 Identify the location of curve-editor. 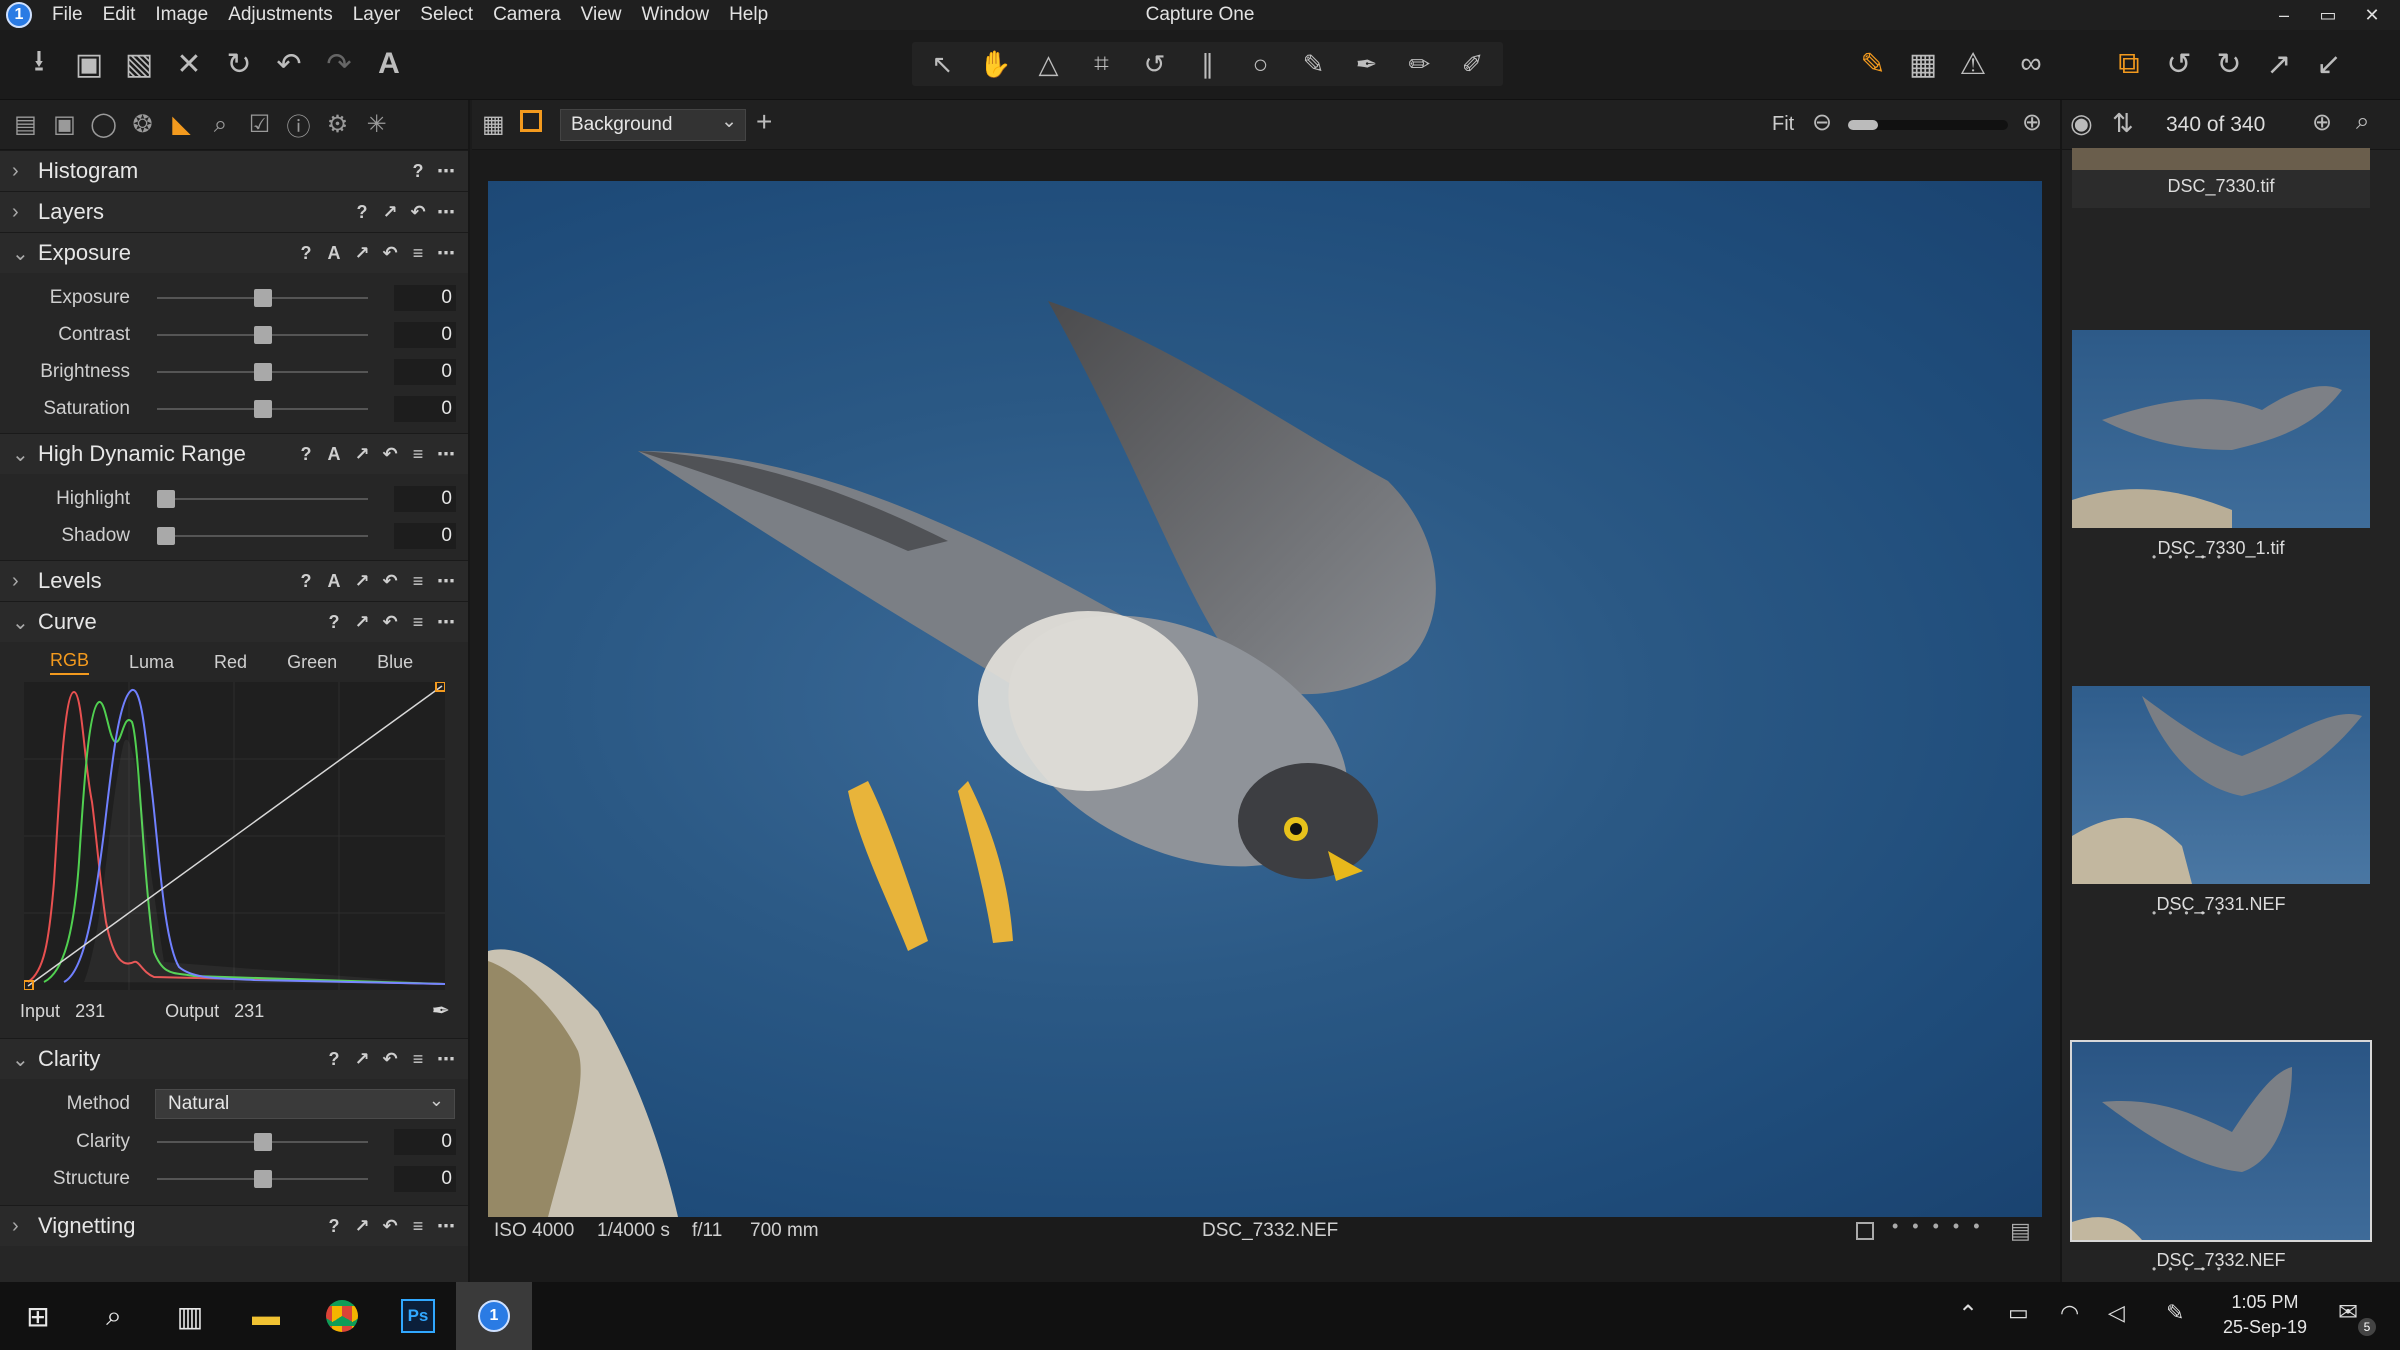
(234, 836).